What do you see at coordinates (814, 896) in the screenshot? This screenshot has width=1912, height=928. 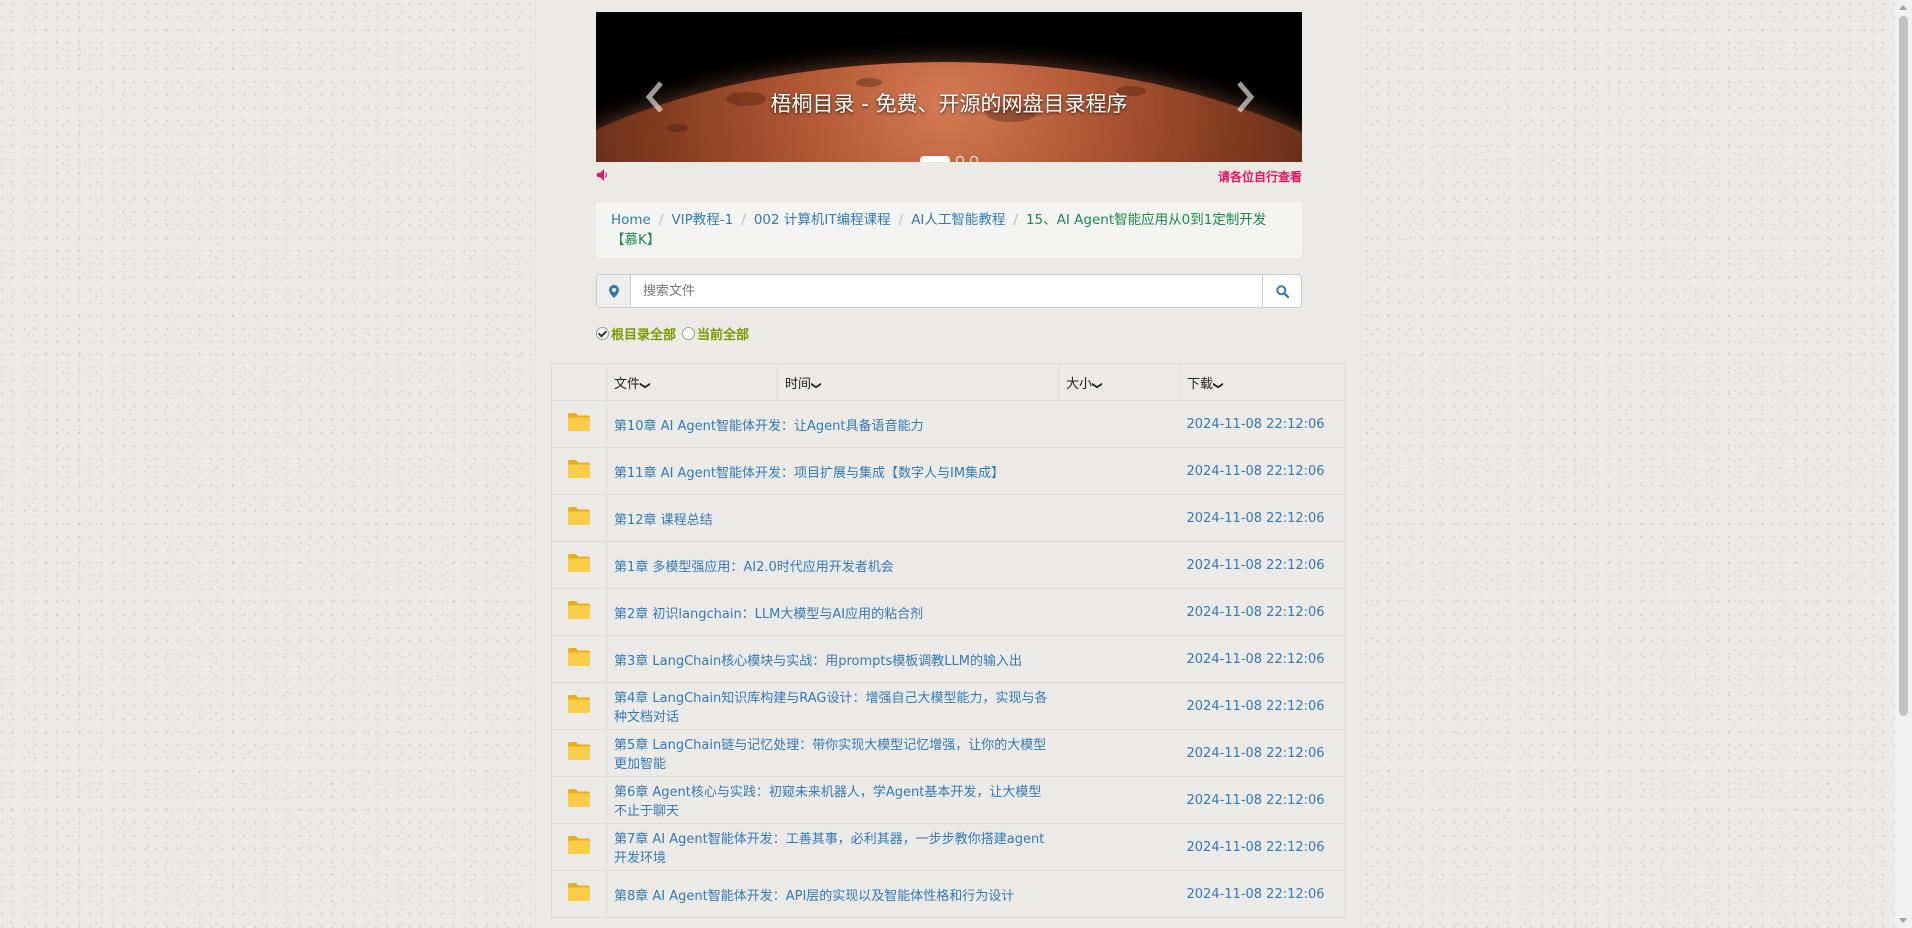 I see `folder-link: 第8章 AI Agent智能体开发：API层的实现以及智能体性格和行为设计` at bounding box center [814, 896].